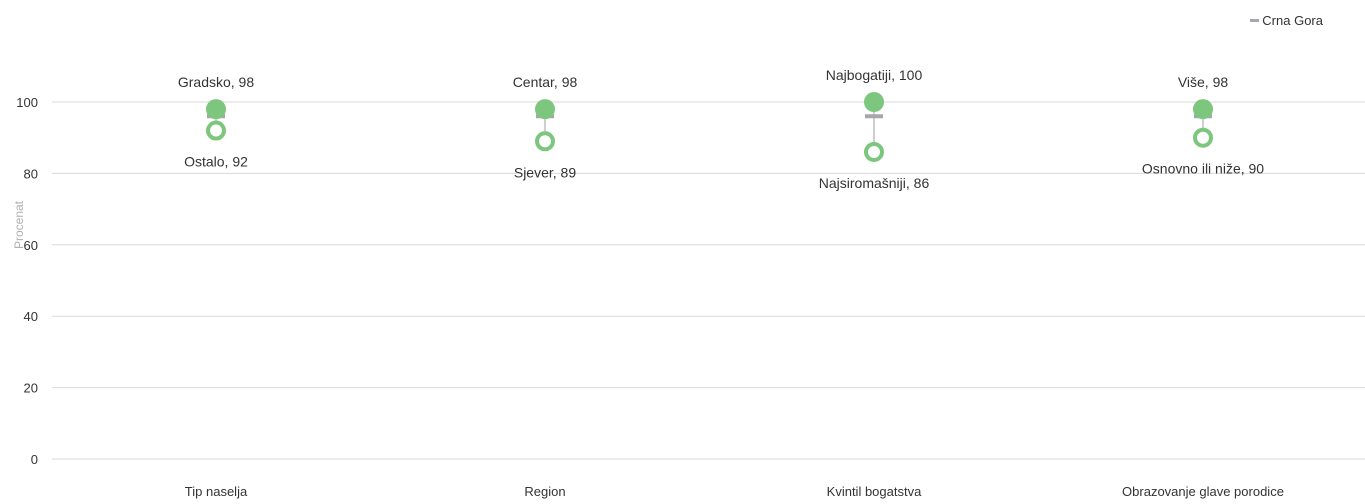 This screenshot has width=1365, height=504. I want to click on y-tick-label-0: 0, so click(34, 459).